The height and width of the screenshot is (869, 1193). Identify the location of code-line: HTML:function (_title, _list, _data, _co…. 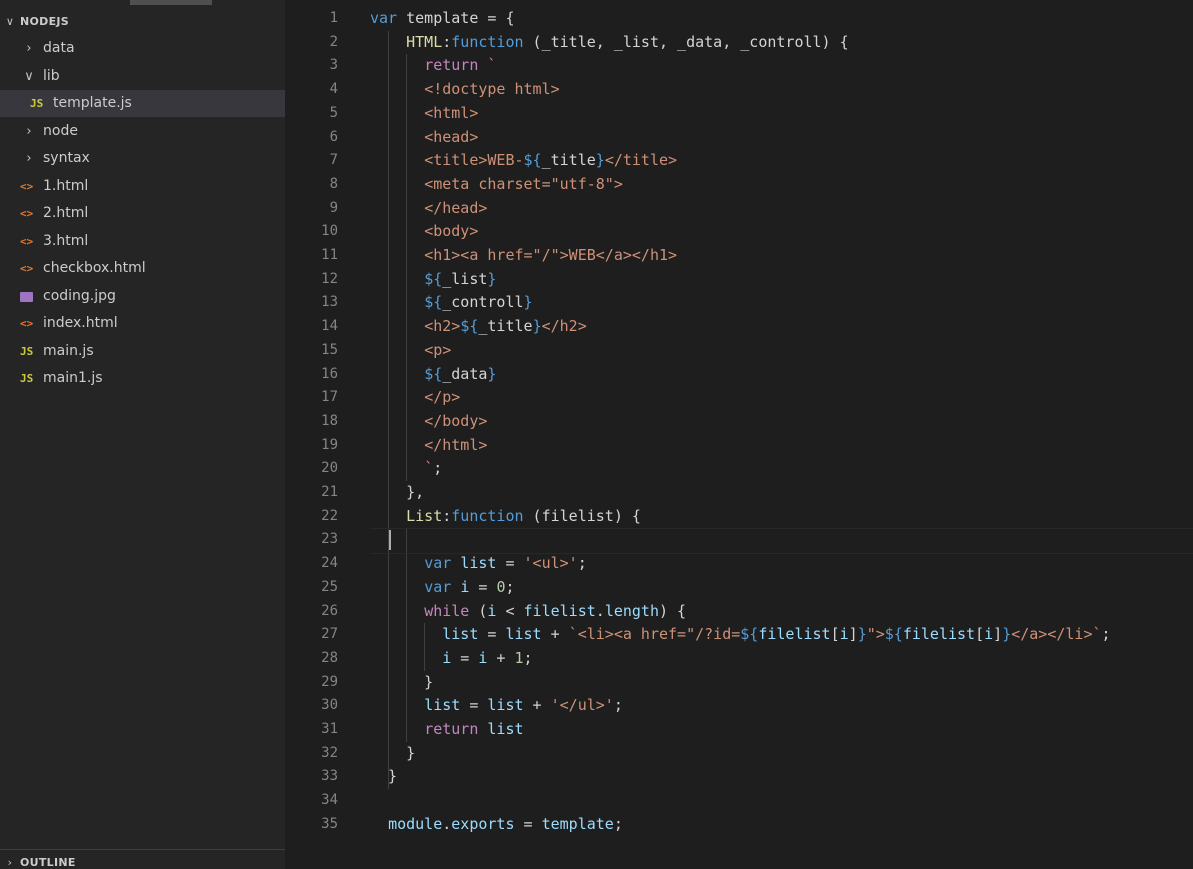
(609, 43).